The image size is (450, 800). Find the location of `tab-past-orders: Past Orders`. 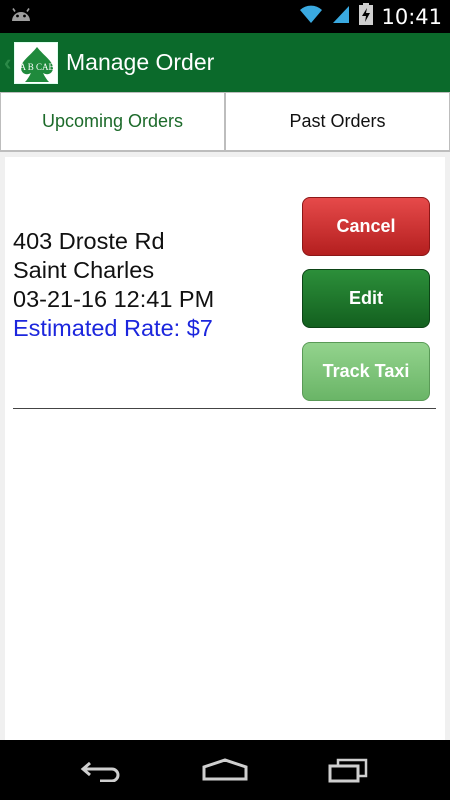

tab-past-orders: Past Orders is located at coordinates (337, 121).